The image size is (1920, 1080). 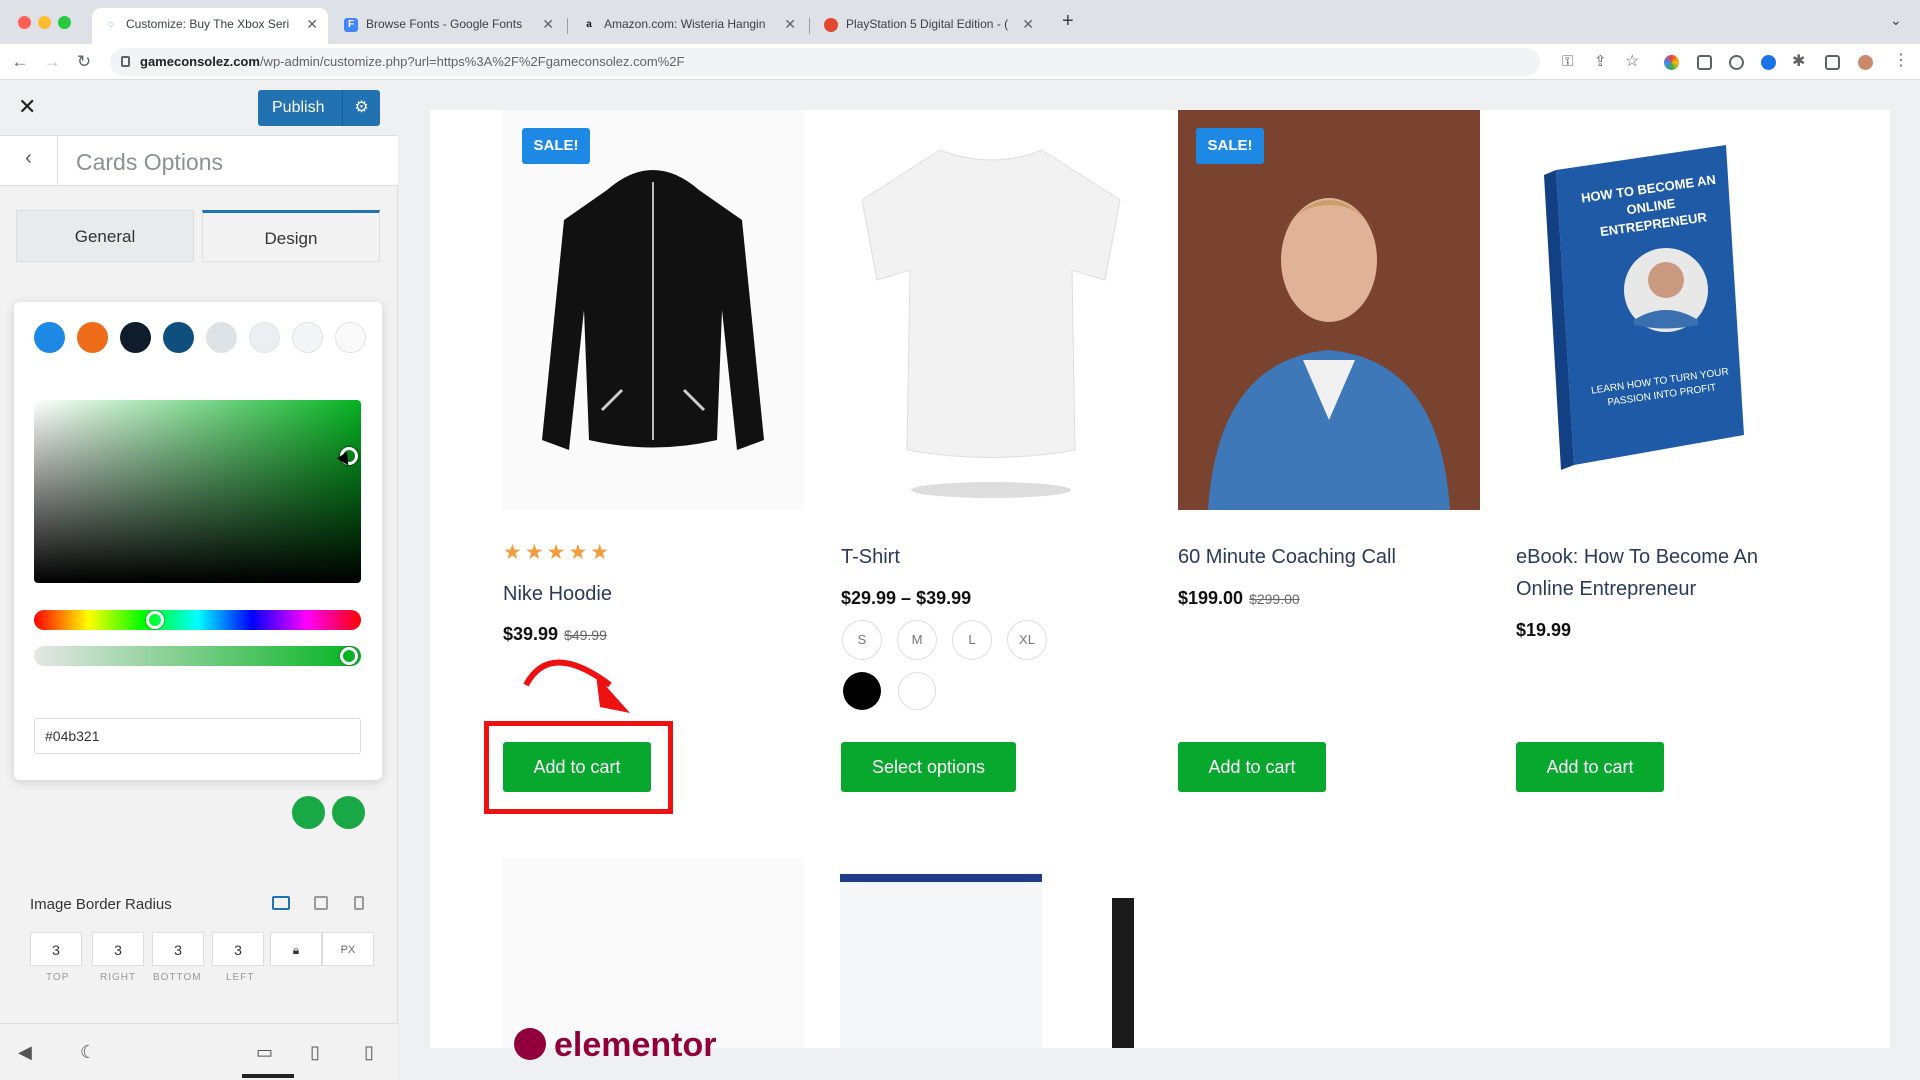 I want to click on annotation-arrow-icon, so click(x=576, y=686).